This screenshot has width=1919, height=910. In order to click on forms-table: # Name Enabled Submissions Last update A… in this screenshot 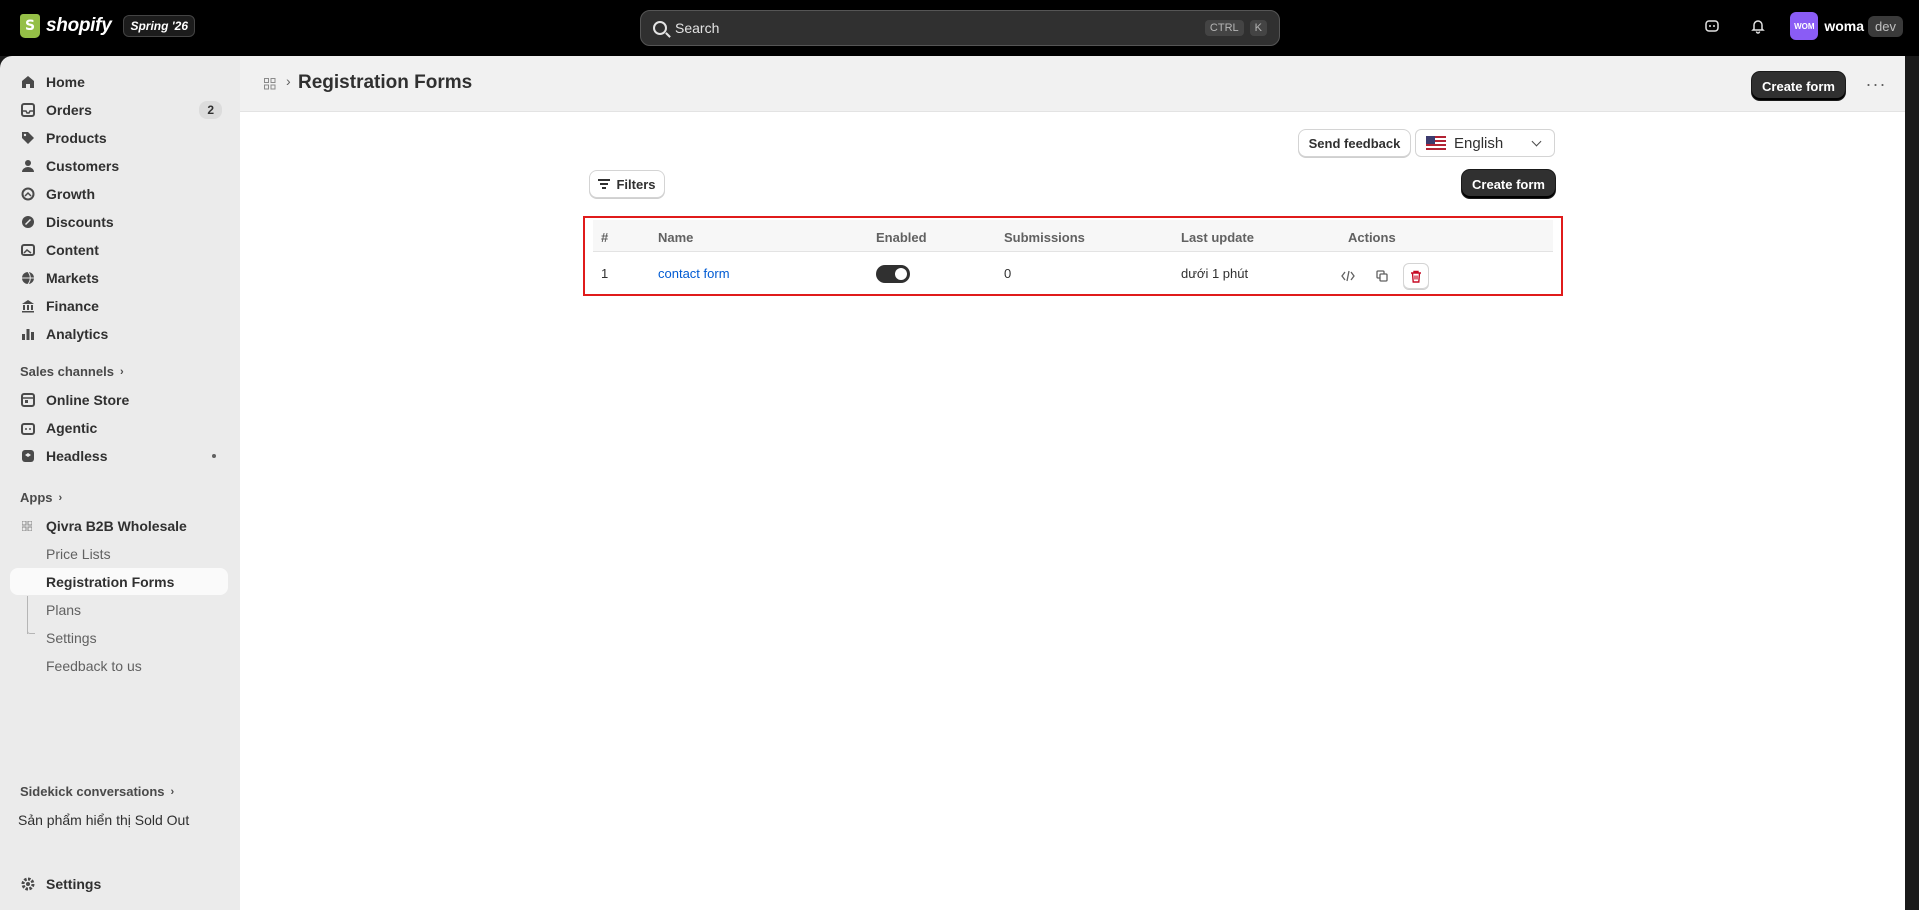, I will do `click(1073, 256)`.